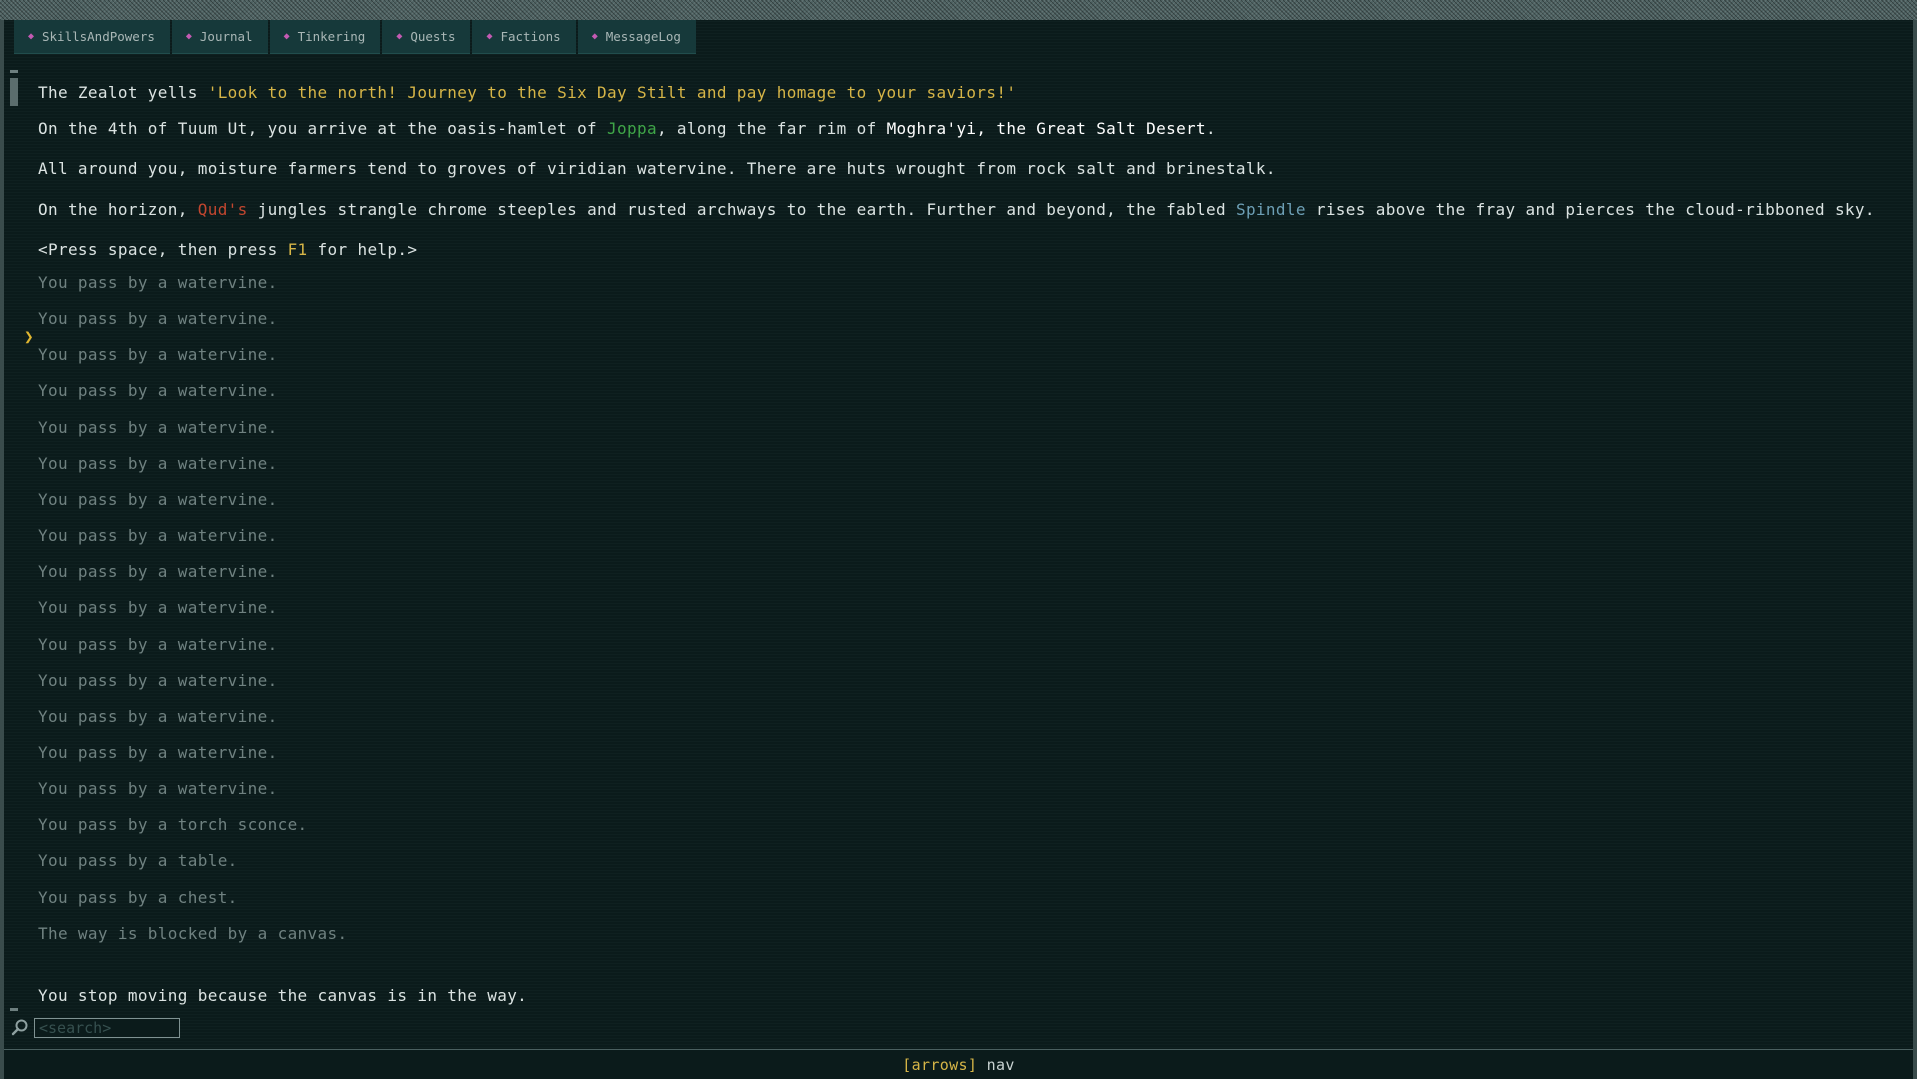  I want to click on window-right-border, so click(1915, 549).